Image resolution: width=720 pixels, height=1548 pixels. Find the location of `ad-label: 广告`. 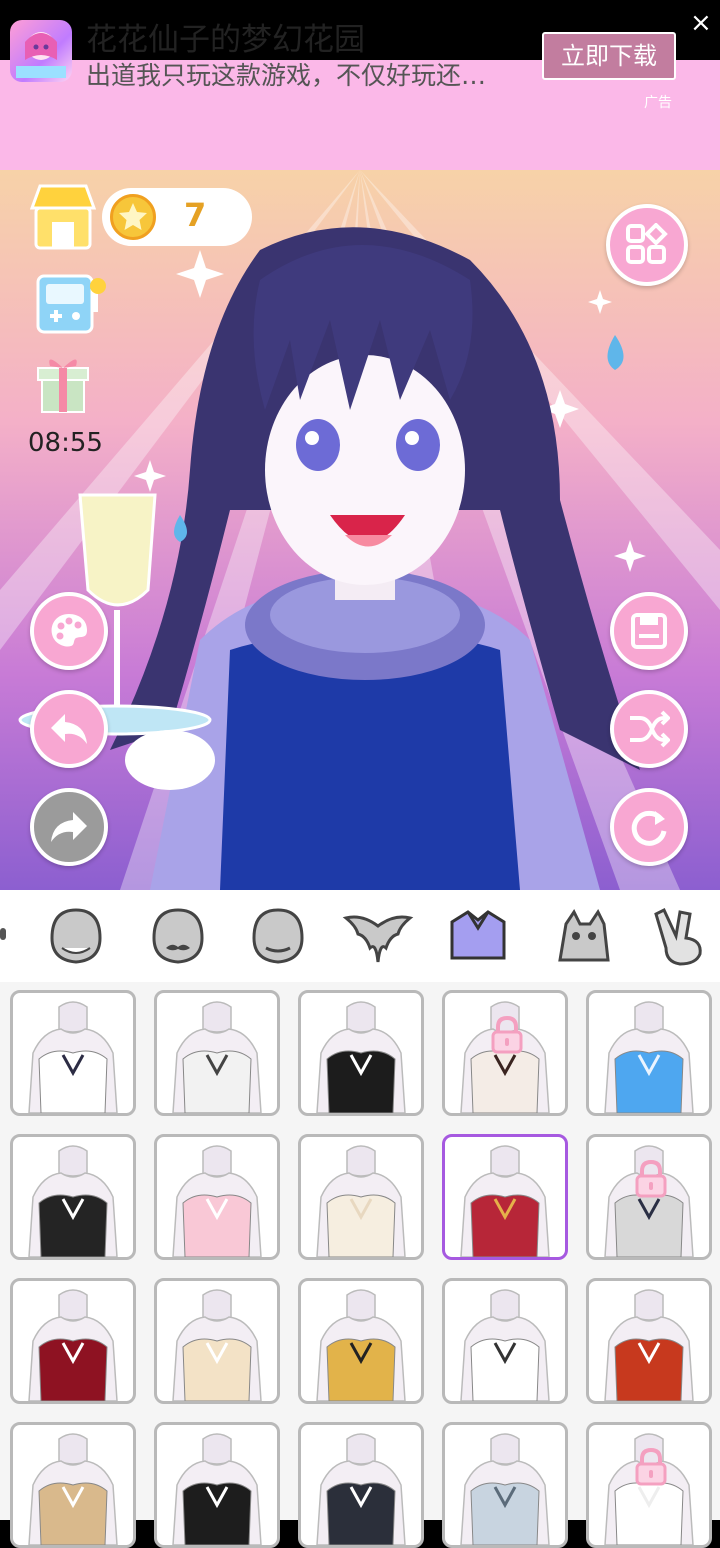

ad-label: 广告 is located at coordinates (658, 103).